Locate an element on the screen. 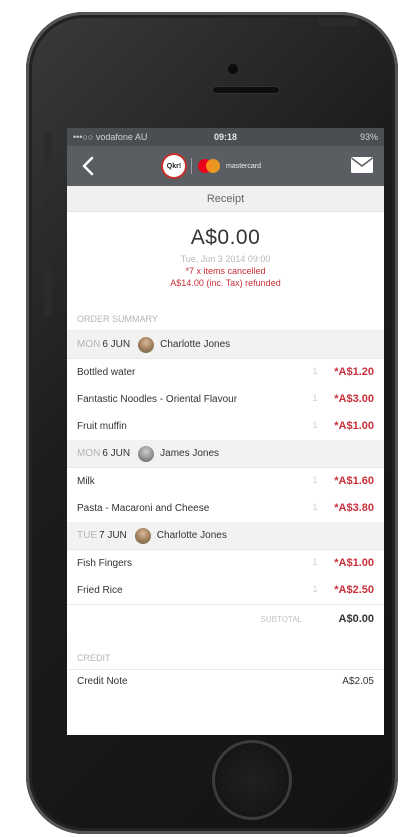 The image size is (405, 837). item-name: Milk is located at coordinates (86, 481).